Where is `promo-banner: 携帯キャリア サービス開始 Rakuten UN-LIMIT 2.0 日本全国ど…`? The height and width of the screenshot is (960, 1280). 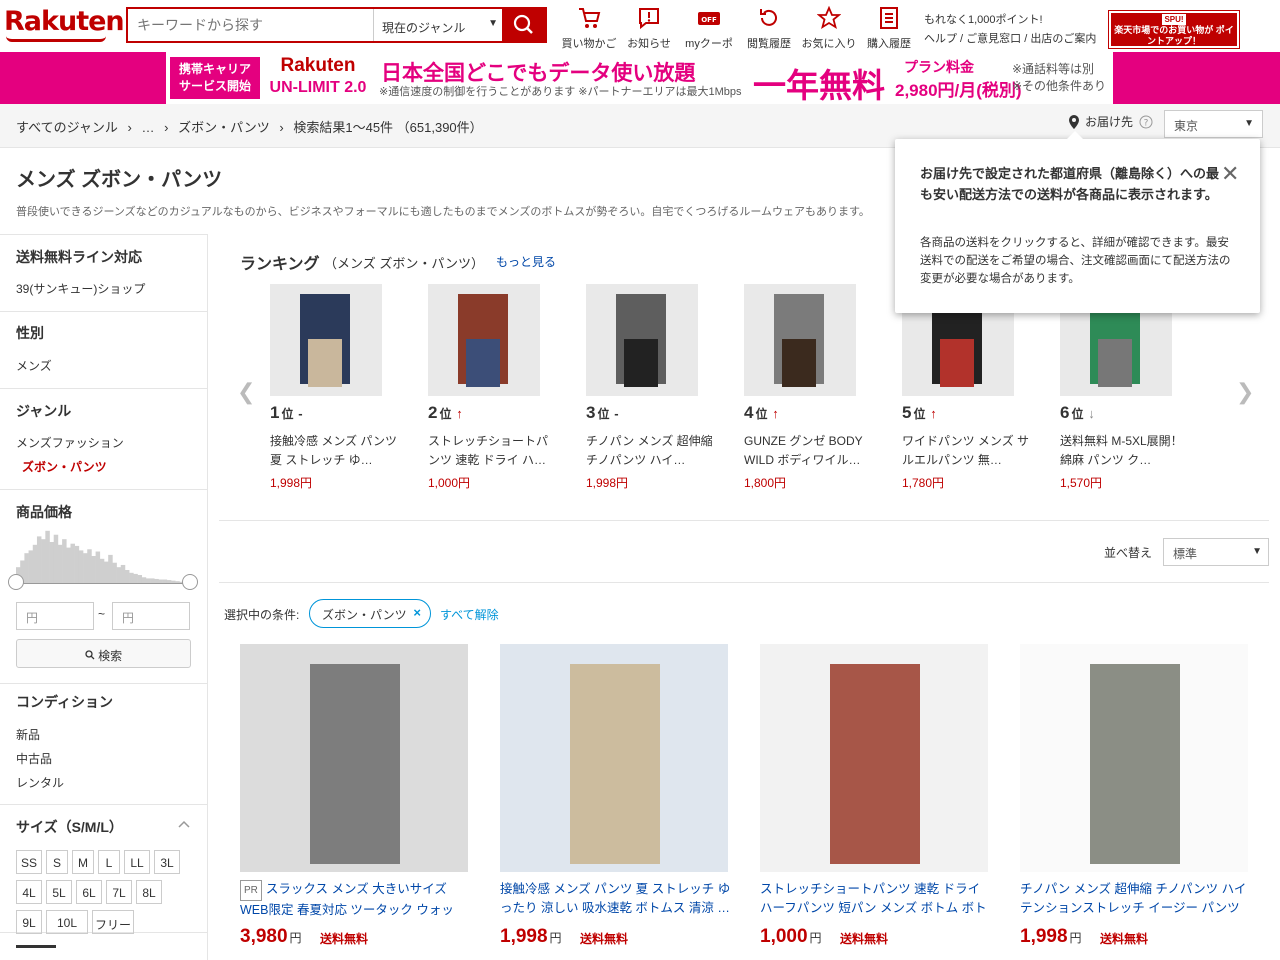
promo-banner: 携帯キャリア サービス開始 Rakuten UN-LIMIT 2.0 日本全国ど… is located at coordinates (640, 78).